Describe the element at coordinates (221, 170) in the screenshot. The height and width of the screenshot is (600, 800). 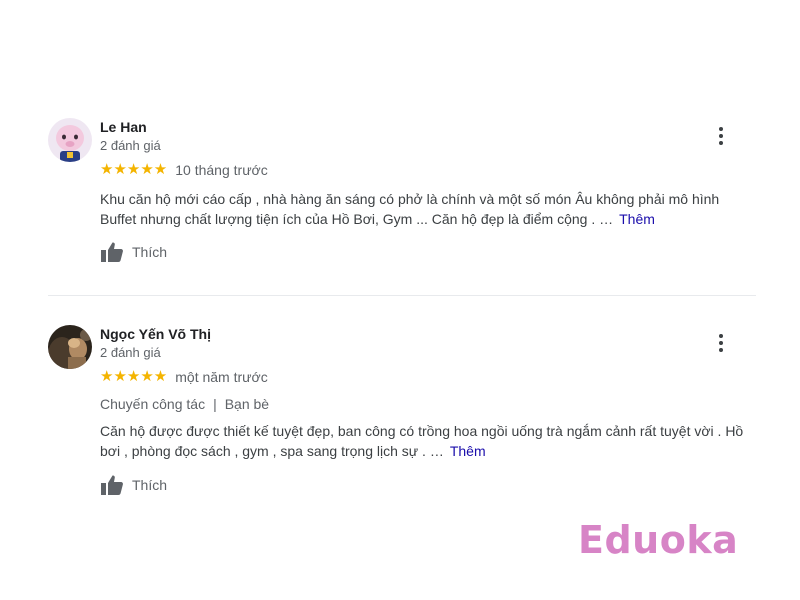
I see `review-time: 10 tháng trước` at that location.